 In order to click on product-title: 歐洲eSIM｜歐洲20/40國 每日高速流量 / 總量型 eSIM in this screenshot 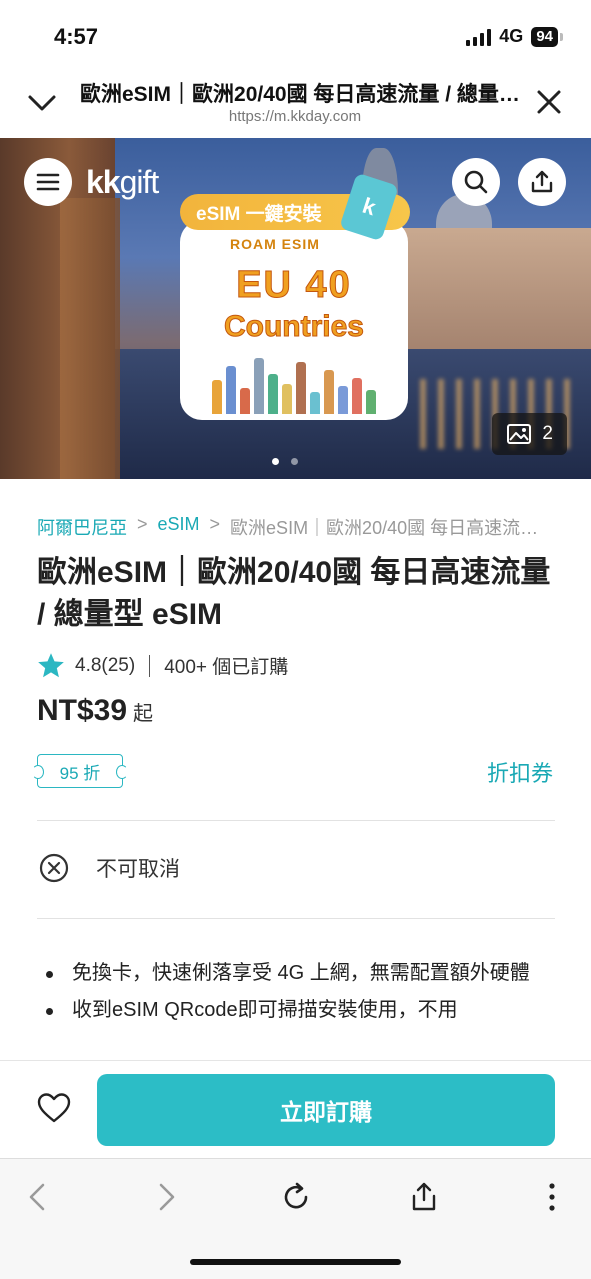, I will do `click(294, 593)`.